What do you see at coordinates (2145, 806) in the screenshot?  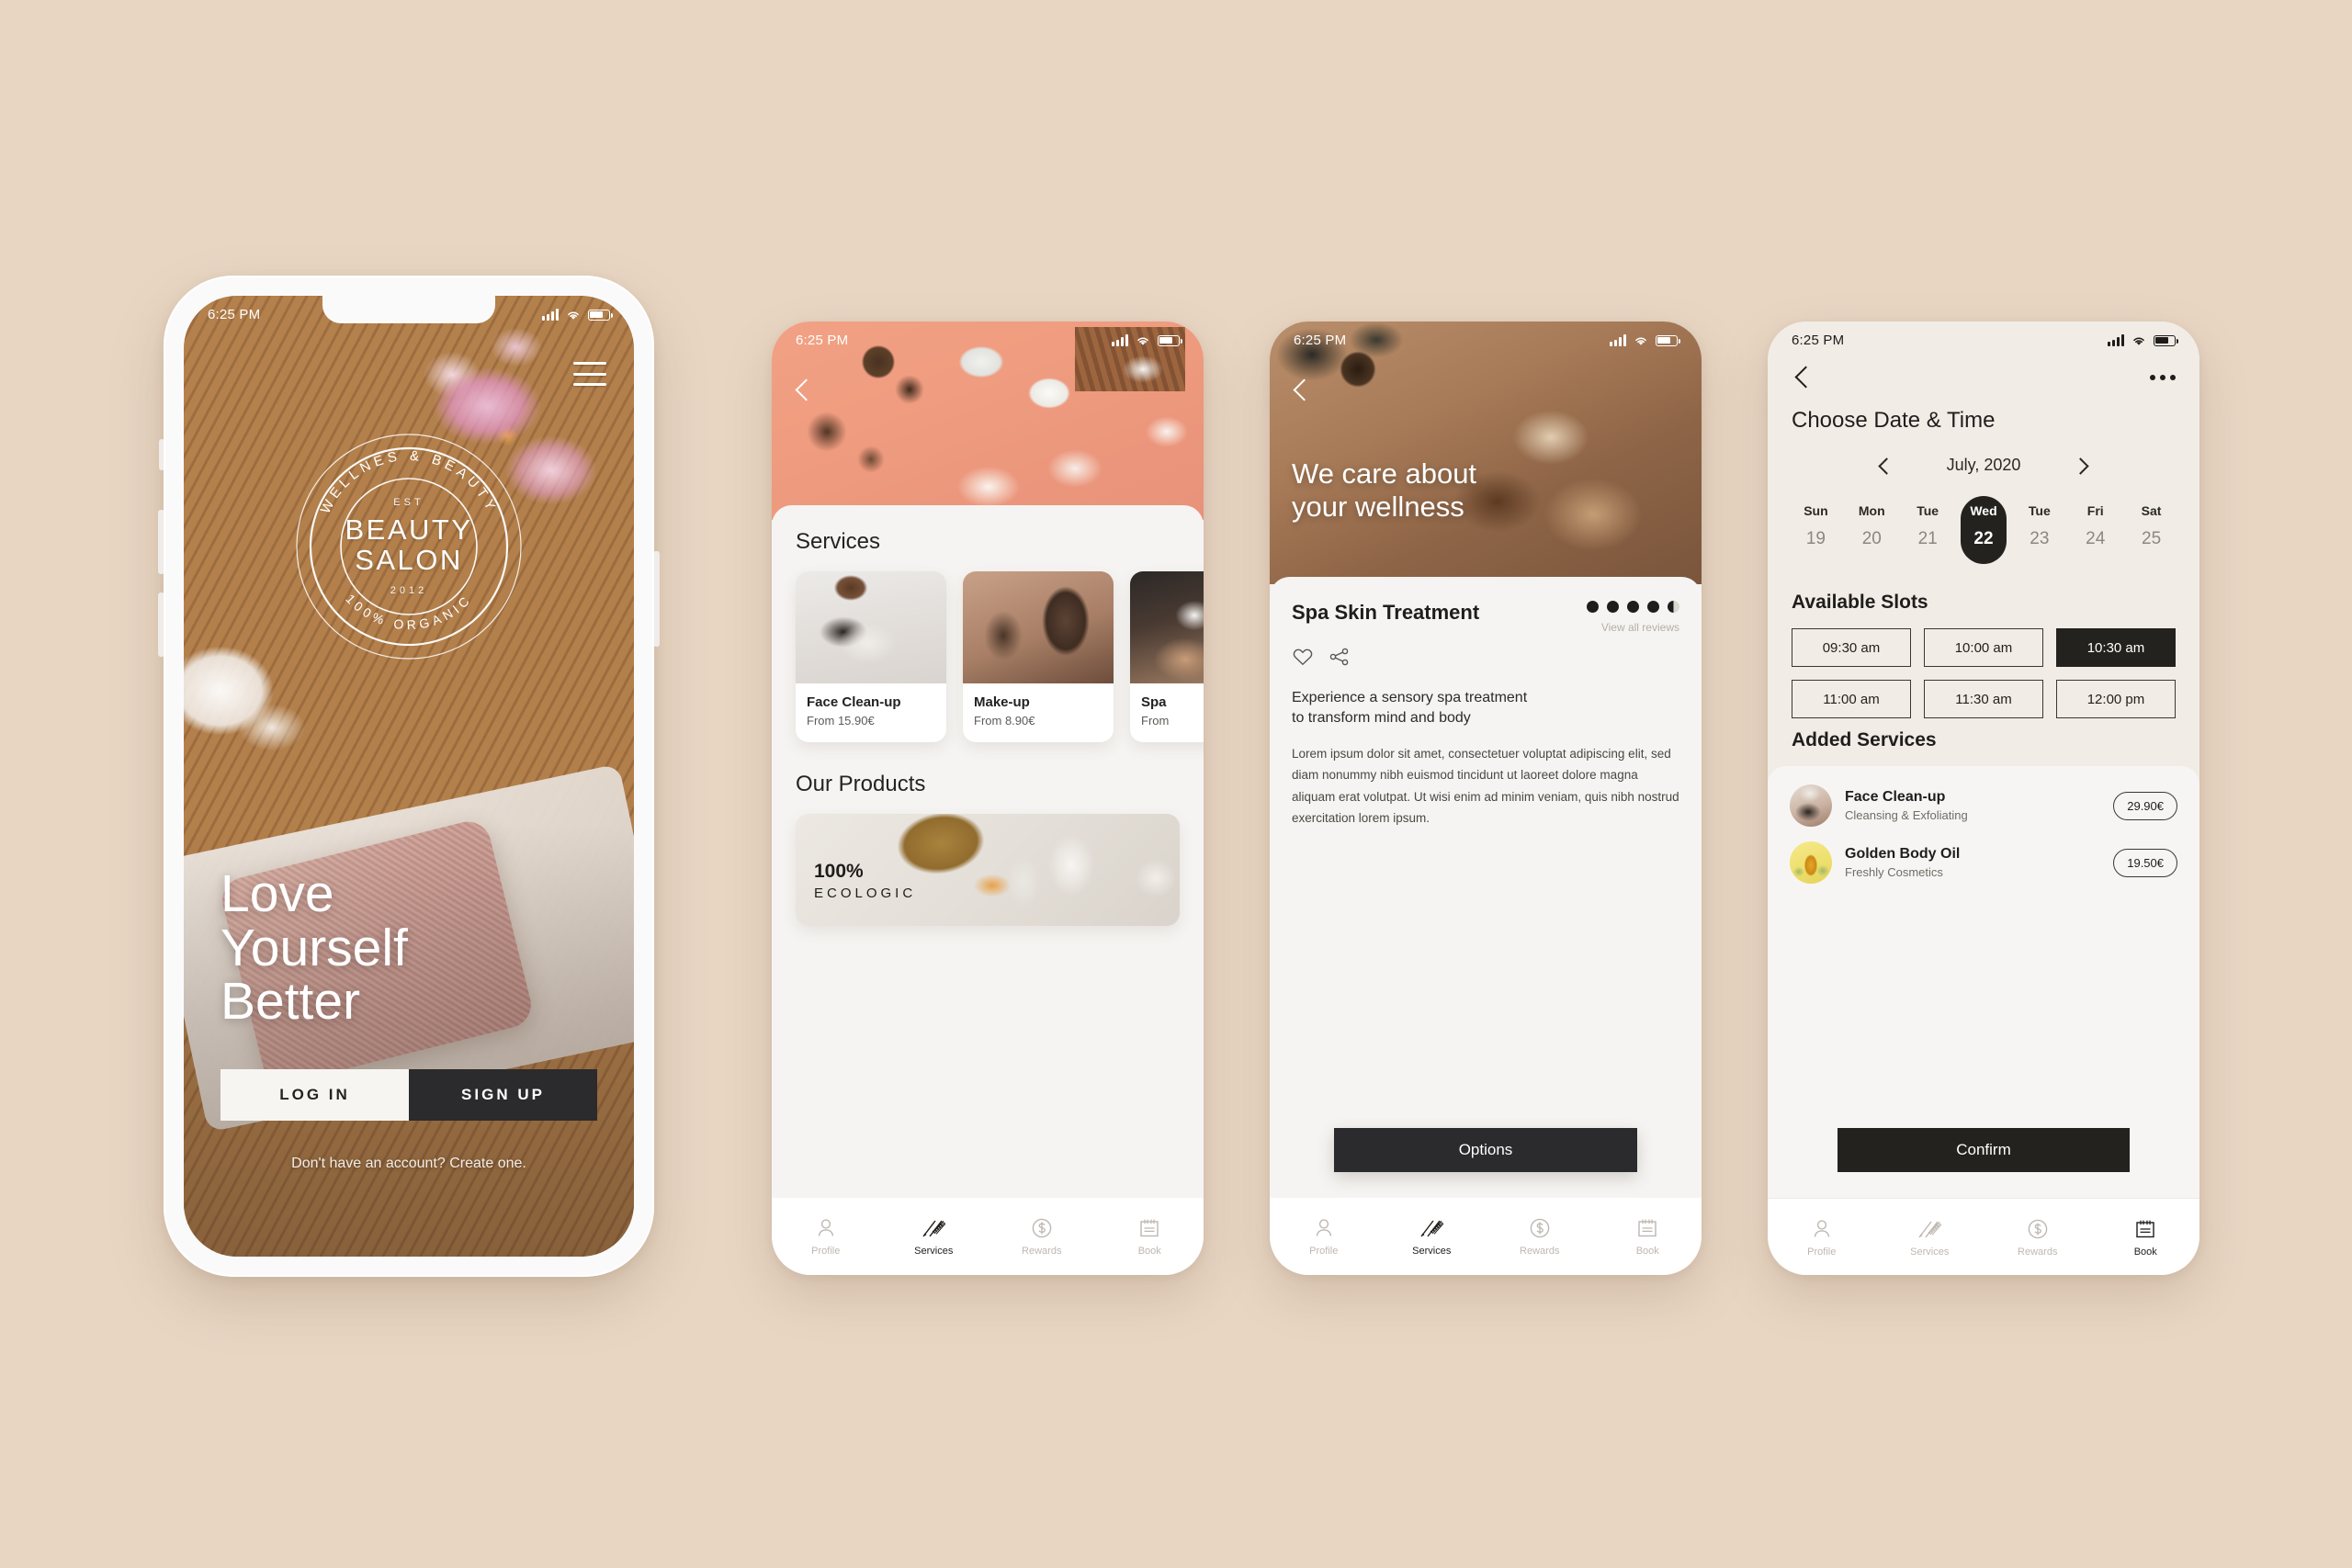 I see `added-service-price: 29.90€` at bounding box center [2145, 806].